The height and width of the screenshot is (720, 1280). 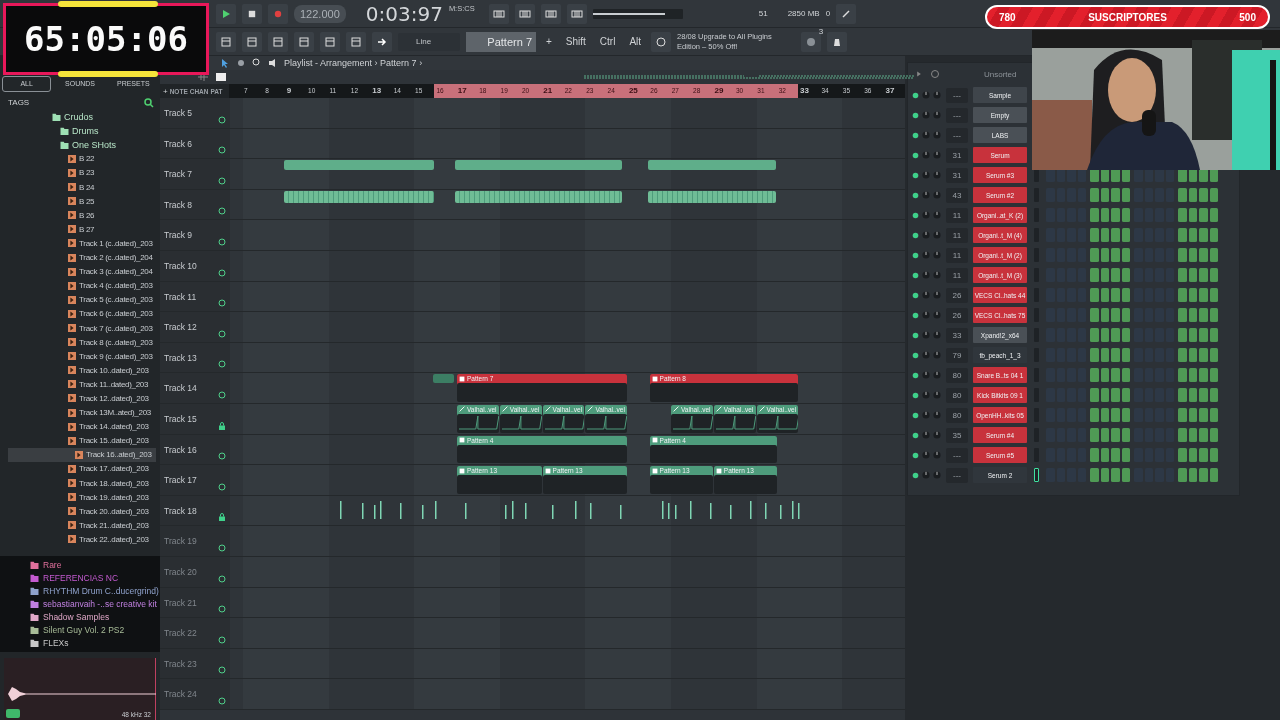 What do you see at coordinates (95, 578) in the screenshot?
I see `folder-item: REFERENCIAS NC` at bounding box center [95, 578].